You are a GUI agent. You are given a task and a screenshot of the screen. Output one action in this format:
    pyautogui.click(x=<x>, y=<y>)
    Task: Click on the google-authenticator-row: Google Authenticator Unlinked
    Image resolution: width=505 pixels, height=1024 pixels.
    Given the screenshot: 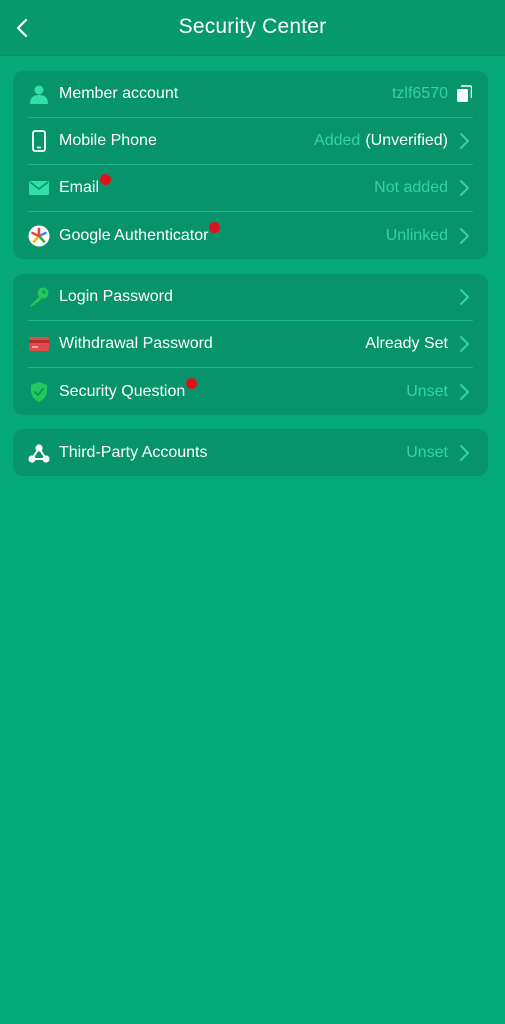 What is the action you would take?
    pyautogui.click(x=250, y=235)
    